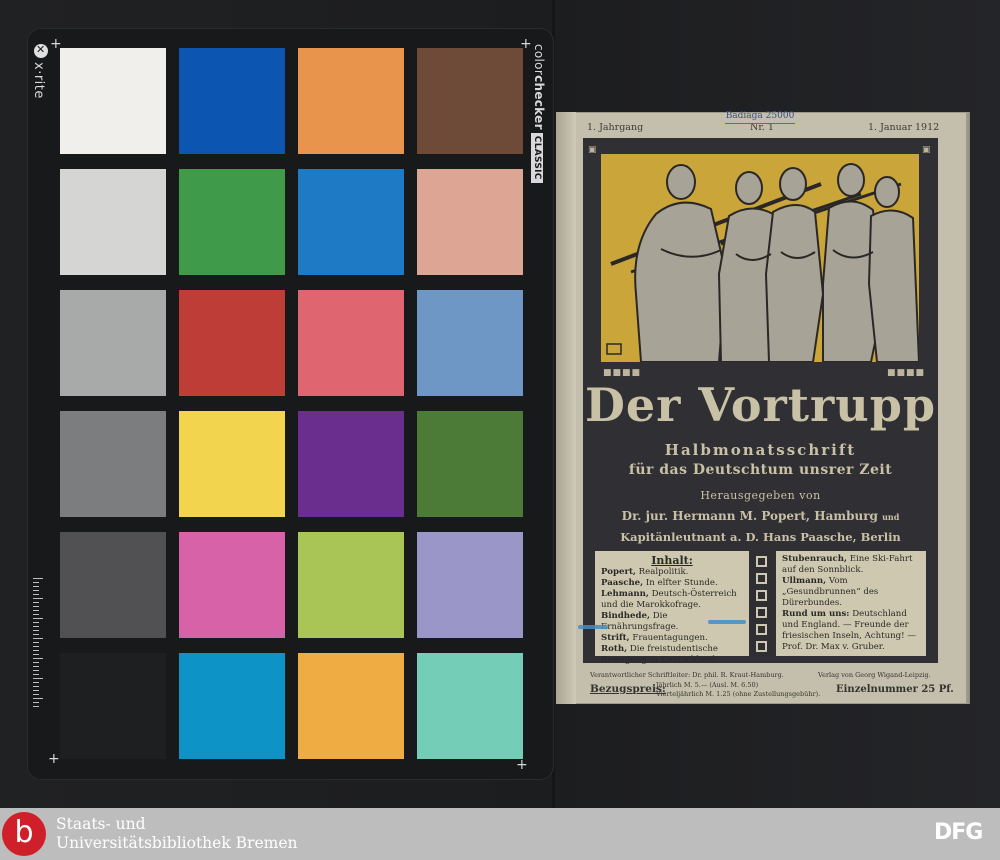 The height and width of the screenshot is (860, 1000). I want to click on xrite-logo-icon, so click(41, 50).